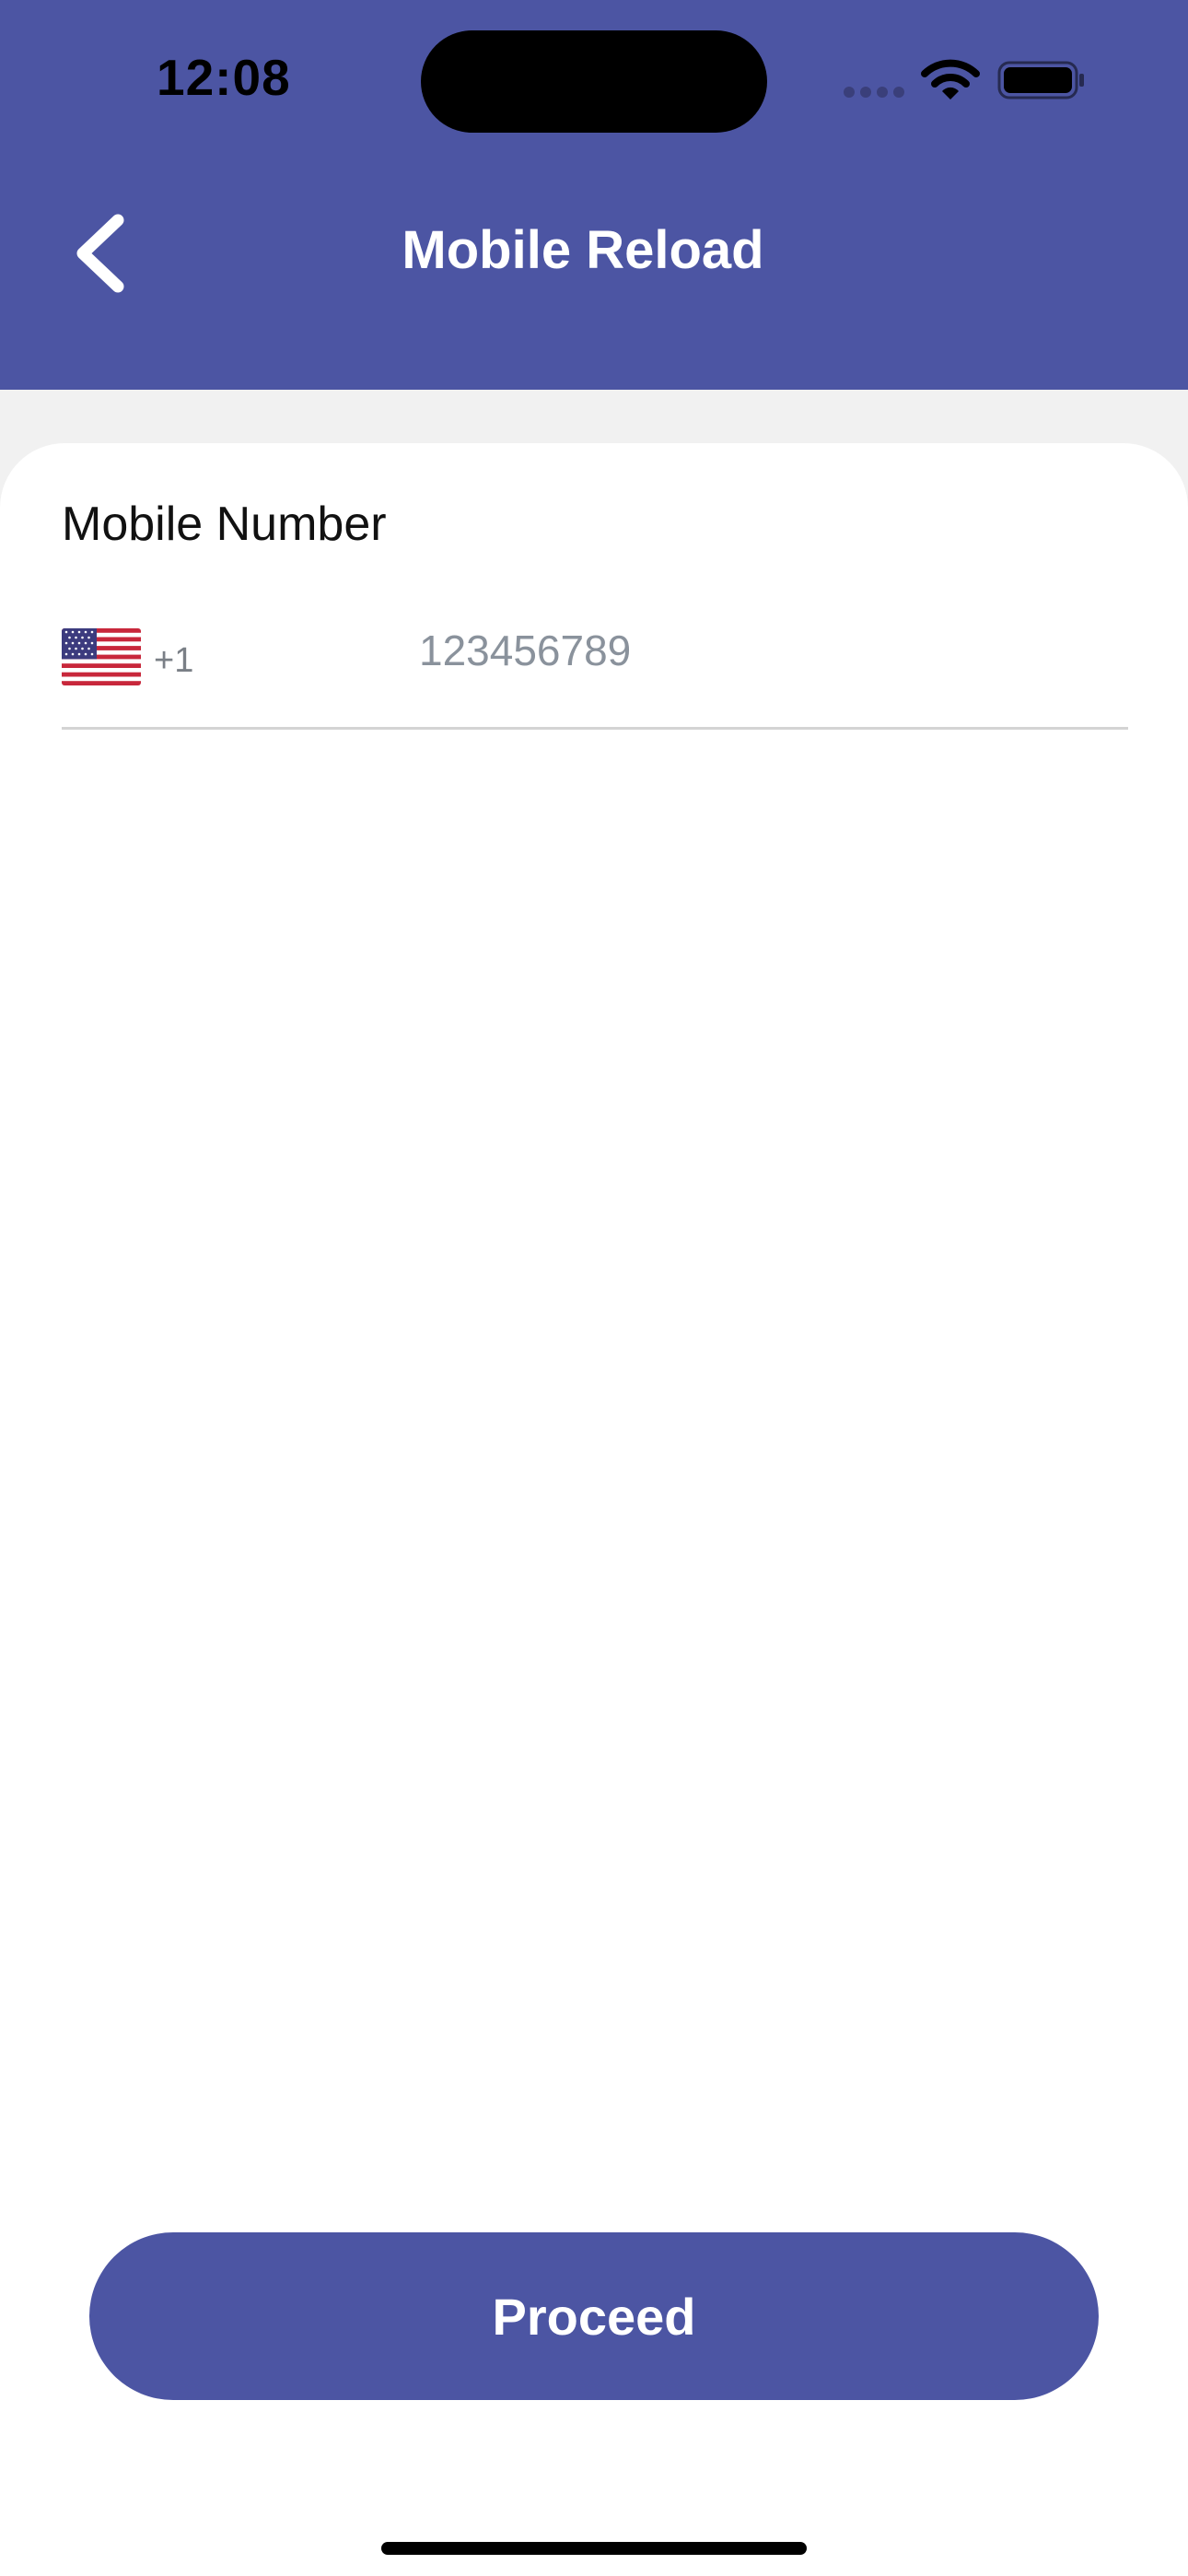  I want to click on dynamic-island, so click(594, 81).